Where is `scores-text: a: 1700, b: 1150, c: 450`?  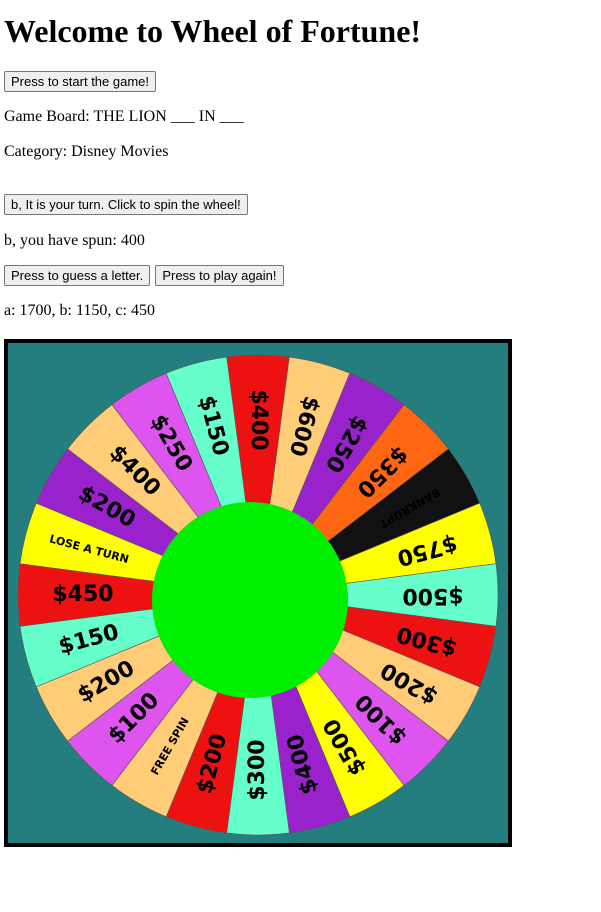 scores-text: a: 1700, b: 1150, c: 450 is located at coordinates (79, 310).